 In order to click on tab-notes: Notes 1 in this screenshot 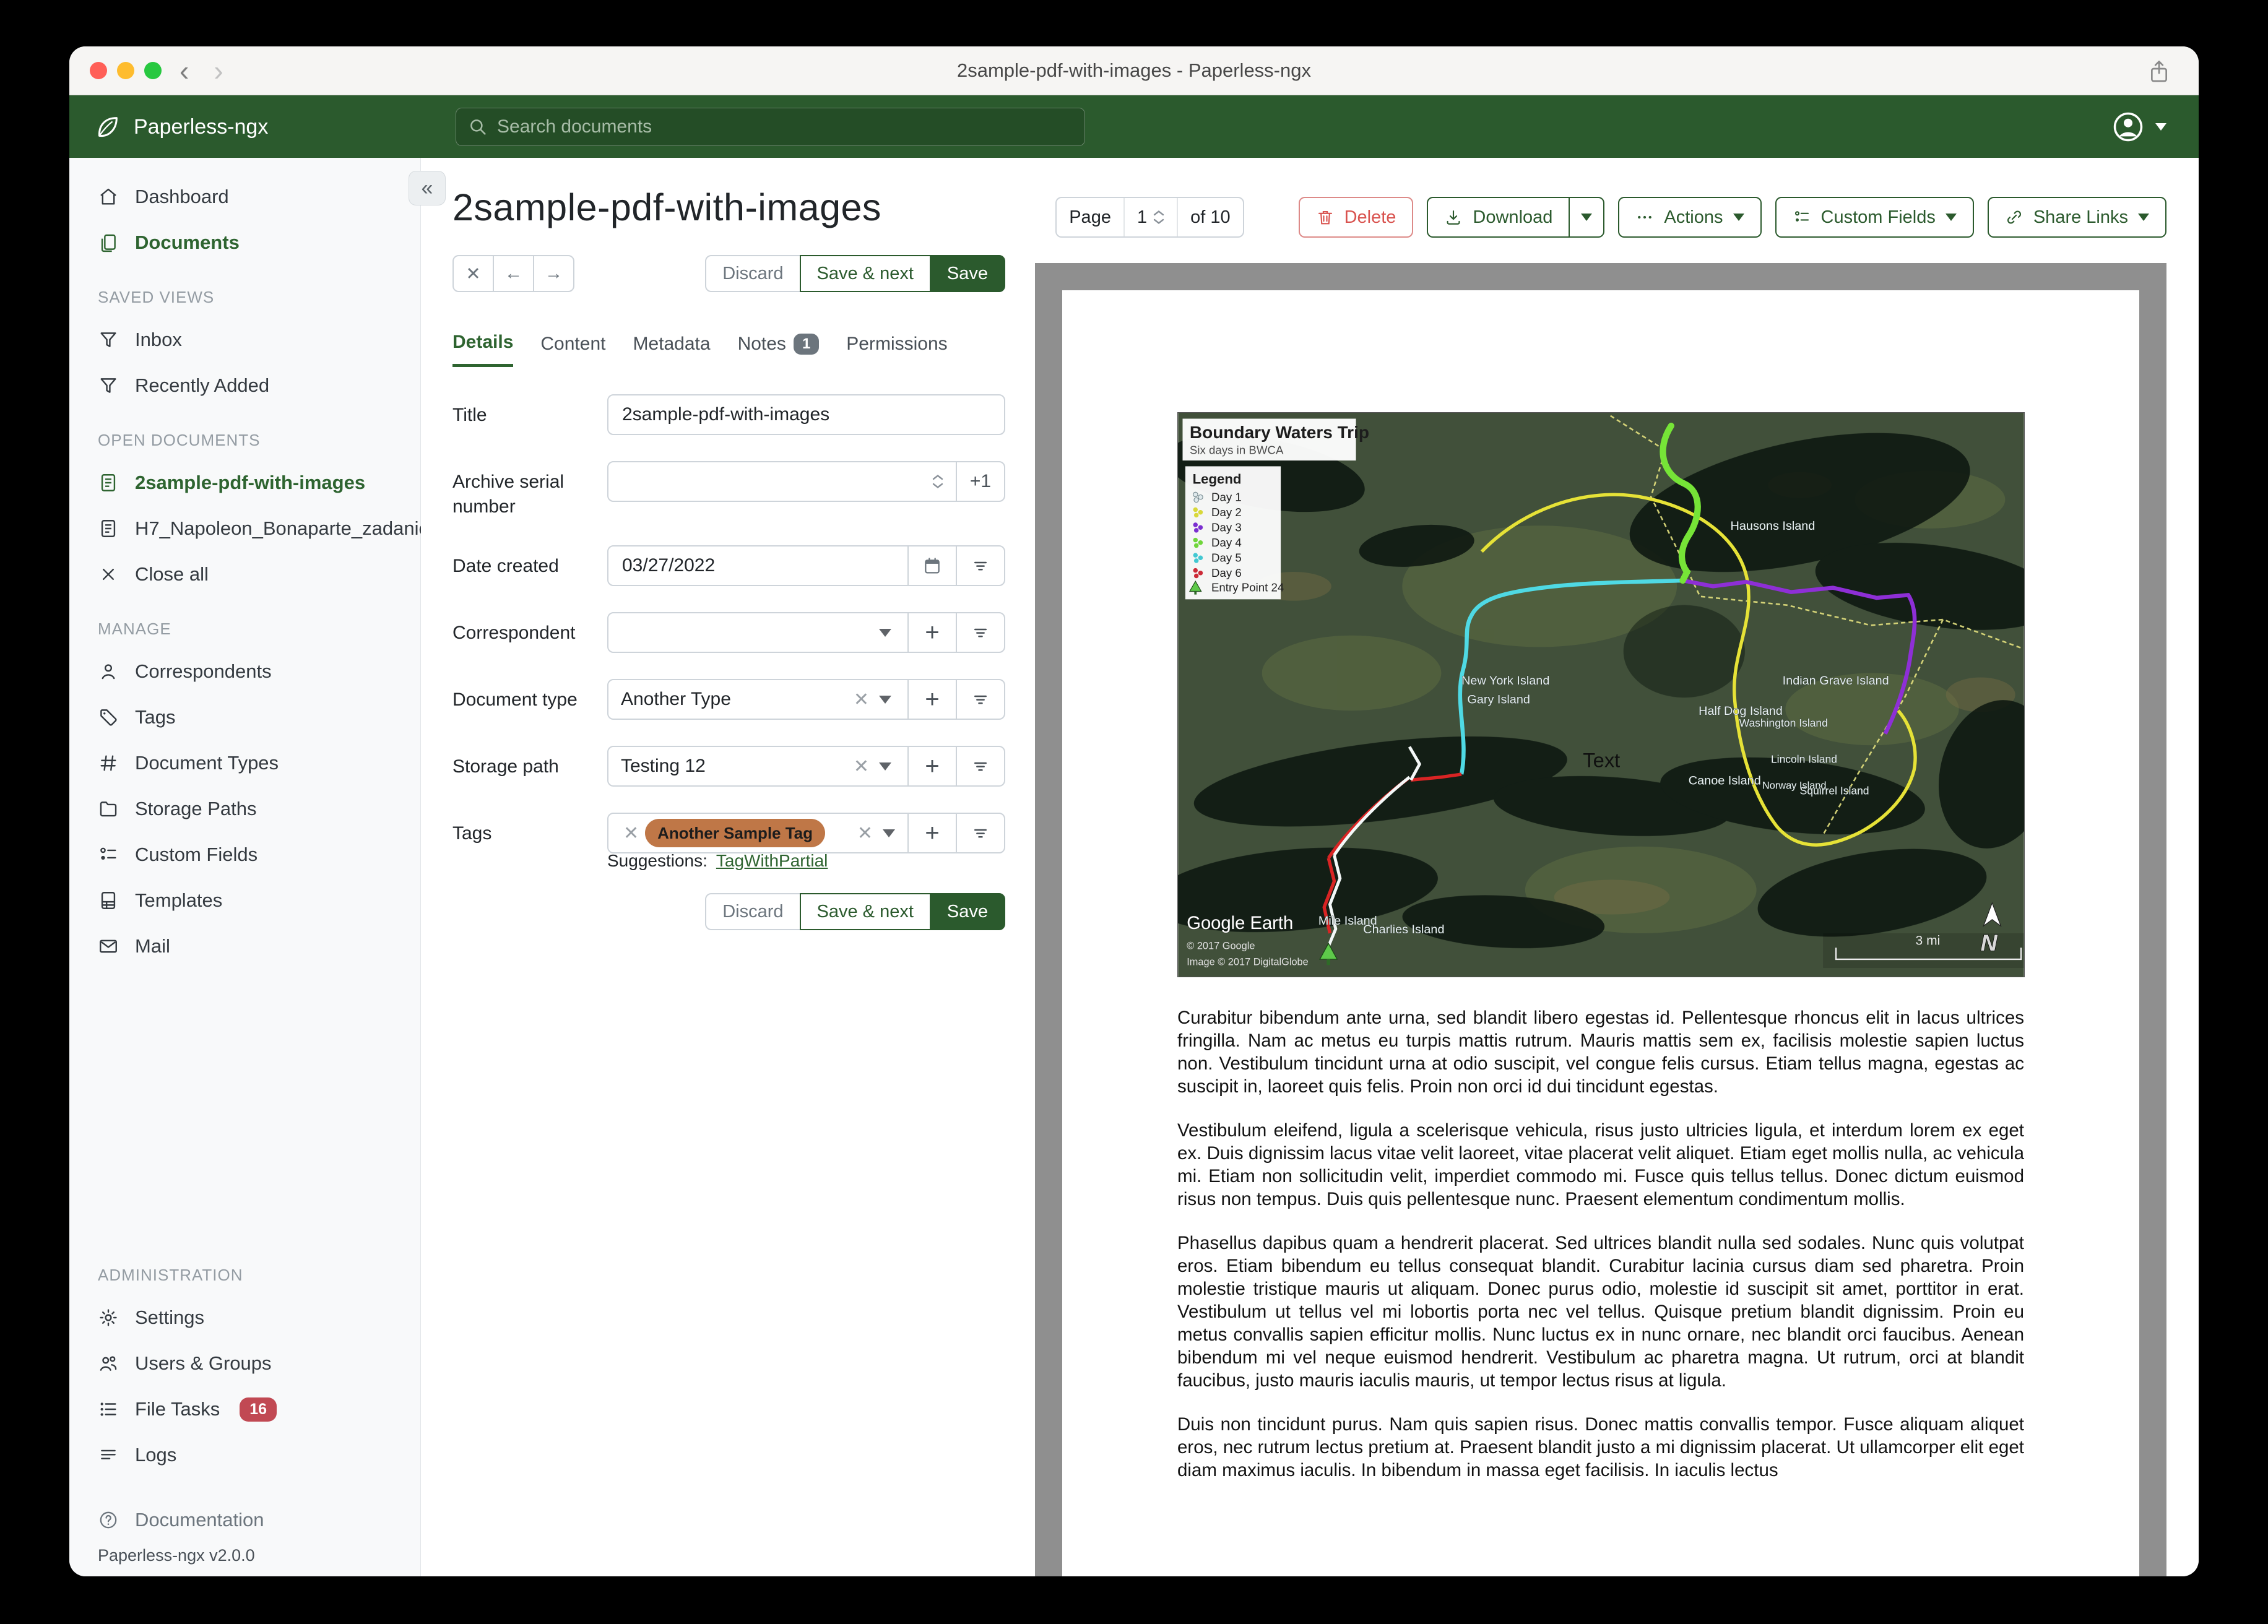, I will do `click(779, 349)`.